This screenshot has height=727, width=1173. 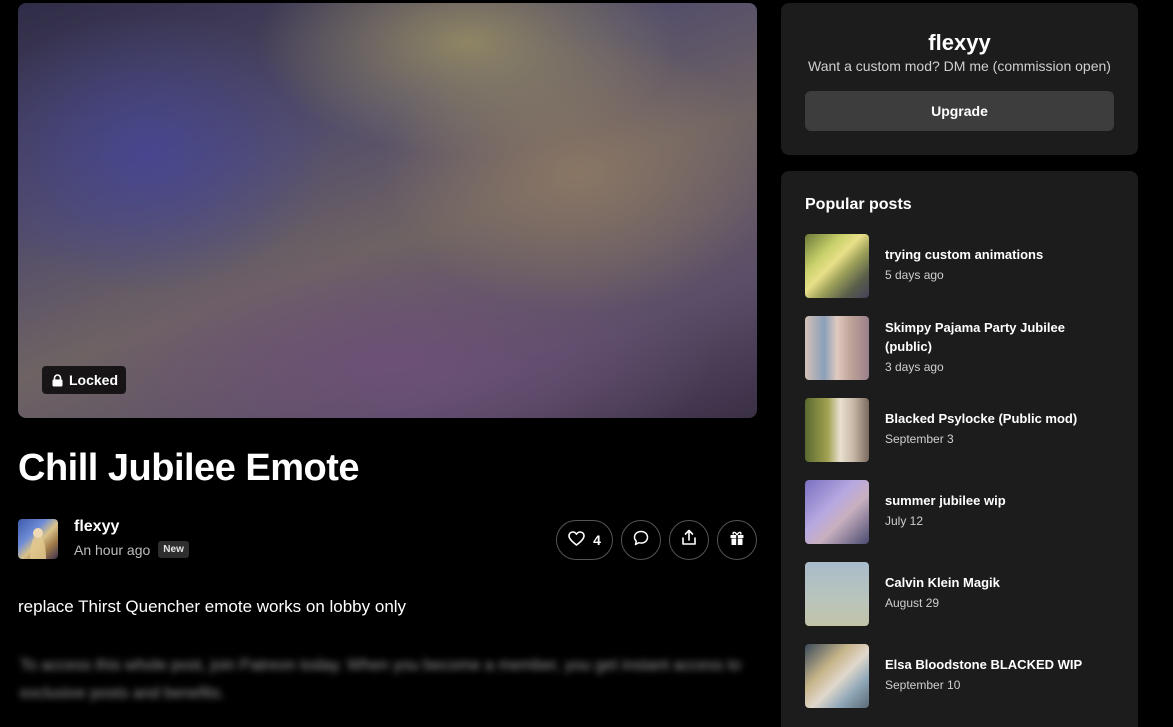 What do you see at coordinates (38, 539) in the screenshot?
I see `author-avatar` at bounding box center [38, 539].